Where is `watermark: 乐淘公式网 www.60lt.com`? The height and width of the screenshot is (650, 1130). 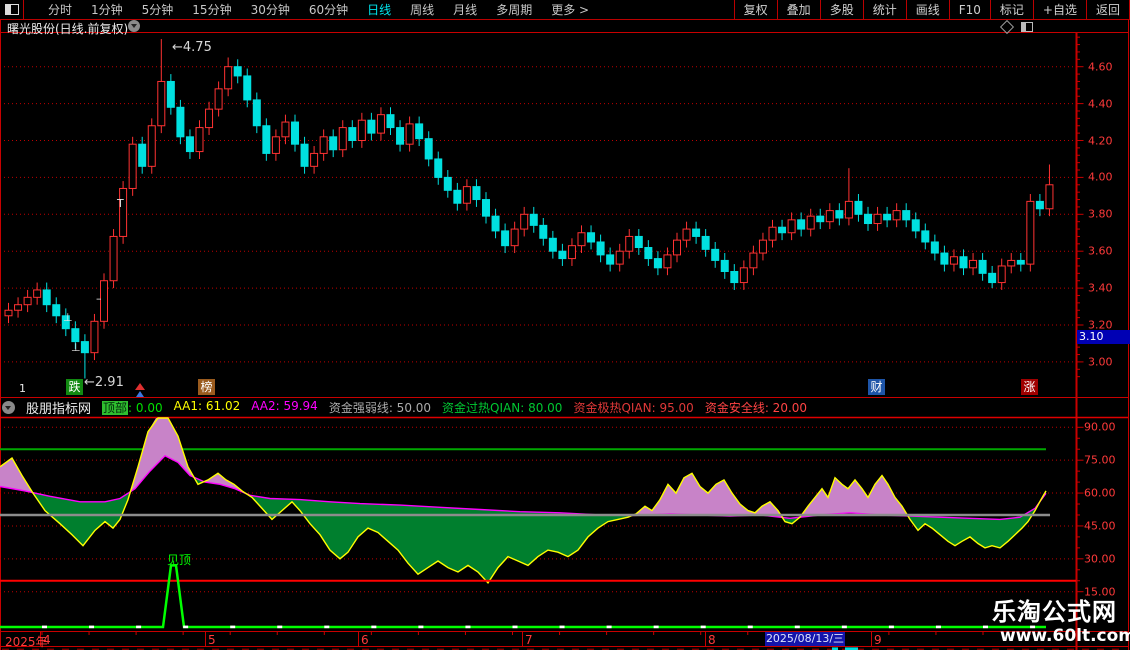
watermark: 乐淘公式网 www.60lt.com is located at coordinates (1061, 622).